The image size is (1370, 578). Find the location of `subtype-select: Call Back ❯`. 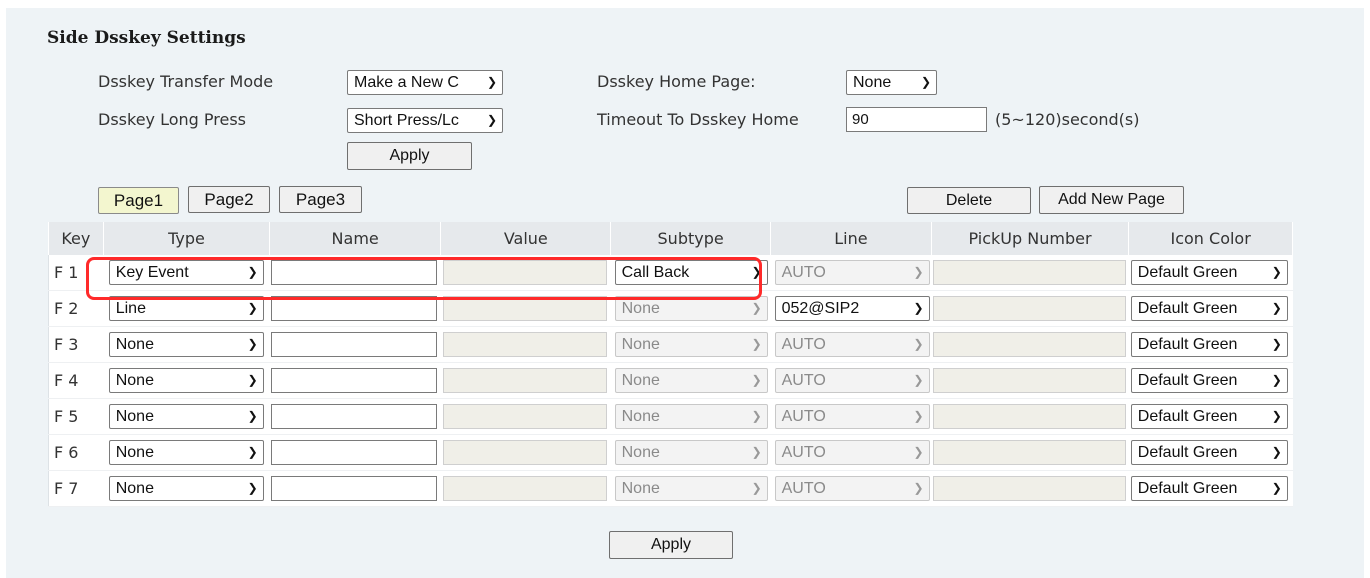

subtype-select: Call Back ❯ is located at coordinates (691, 272).